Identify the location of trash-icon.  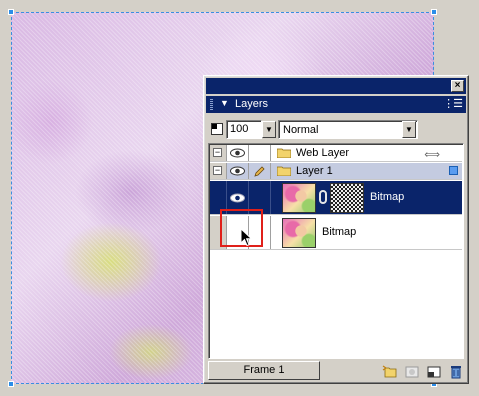
(456, 372).